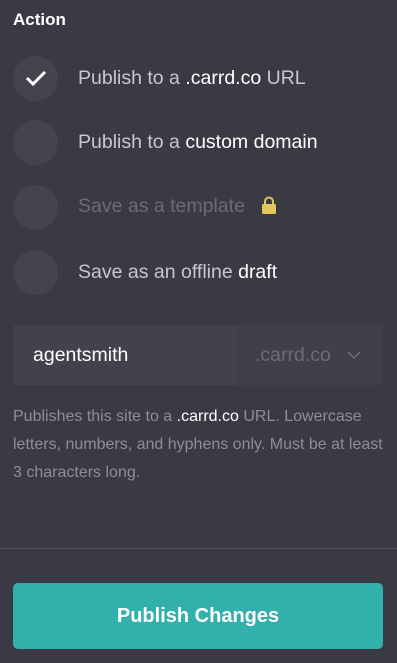 The image size is (397, 663). I want to click on section-title: Action, so click(39, 19).